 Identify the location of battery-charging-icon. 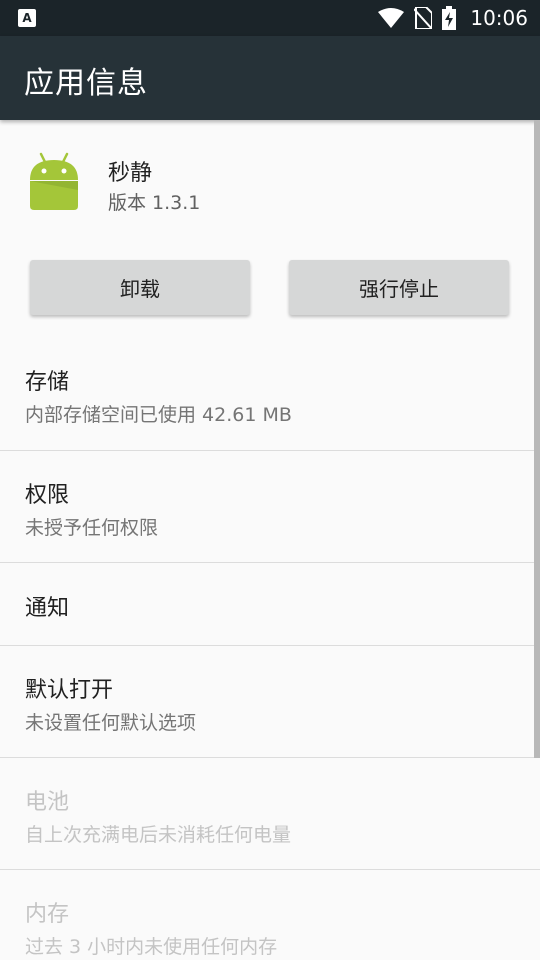
(449, 18).